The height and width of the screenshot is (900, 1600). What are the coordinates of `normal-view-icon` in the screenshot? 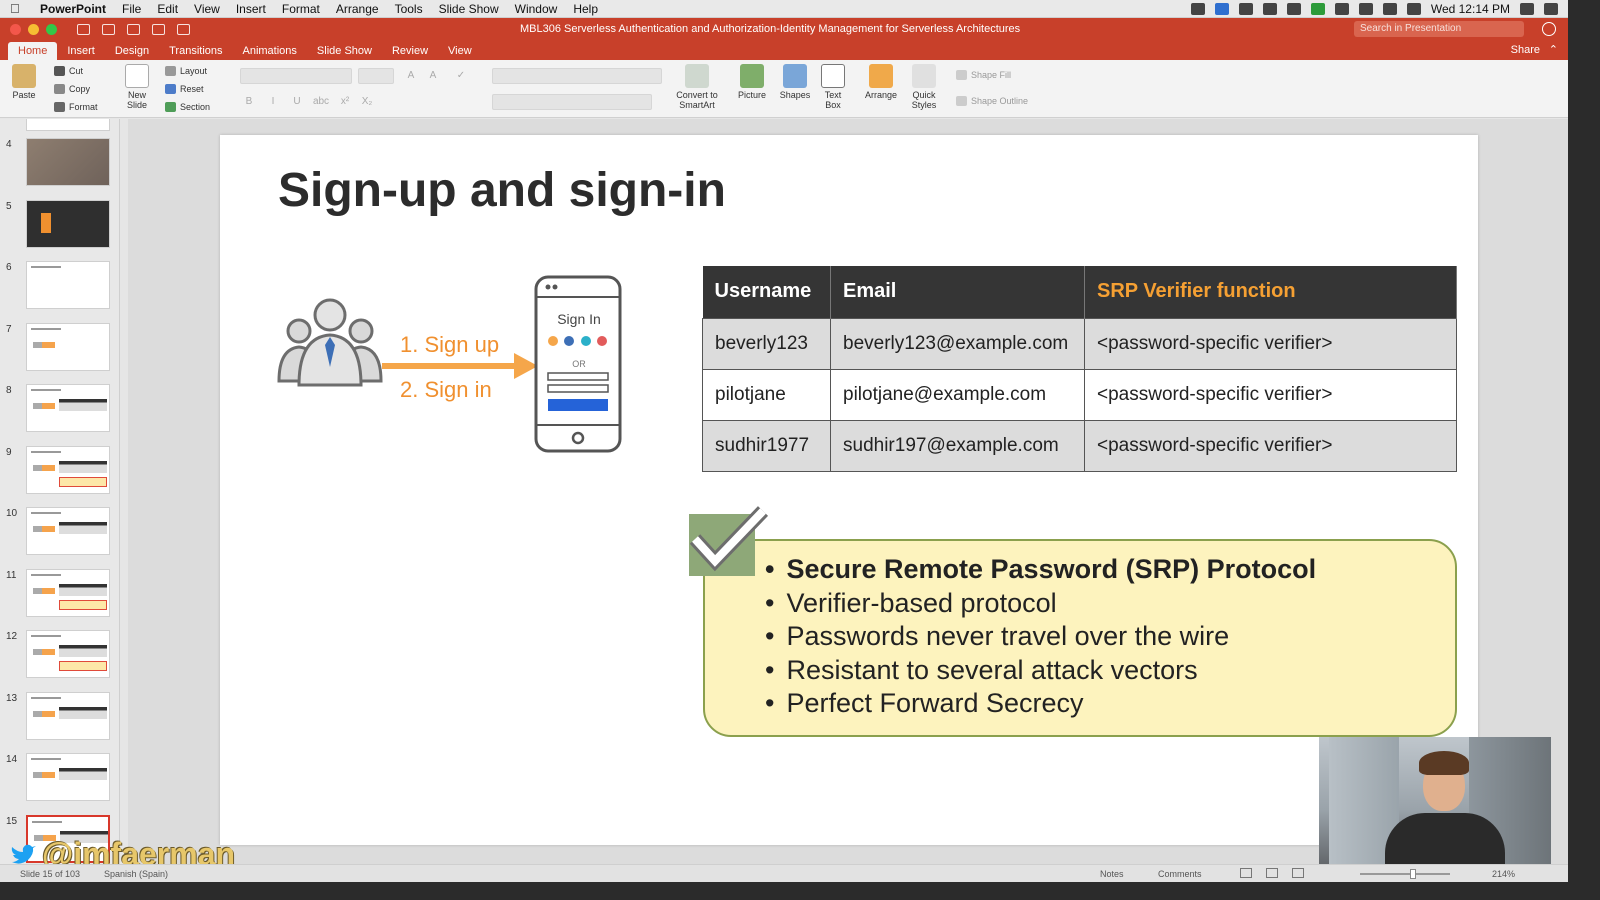 It's located at (1246, 873).